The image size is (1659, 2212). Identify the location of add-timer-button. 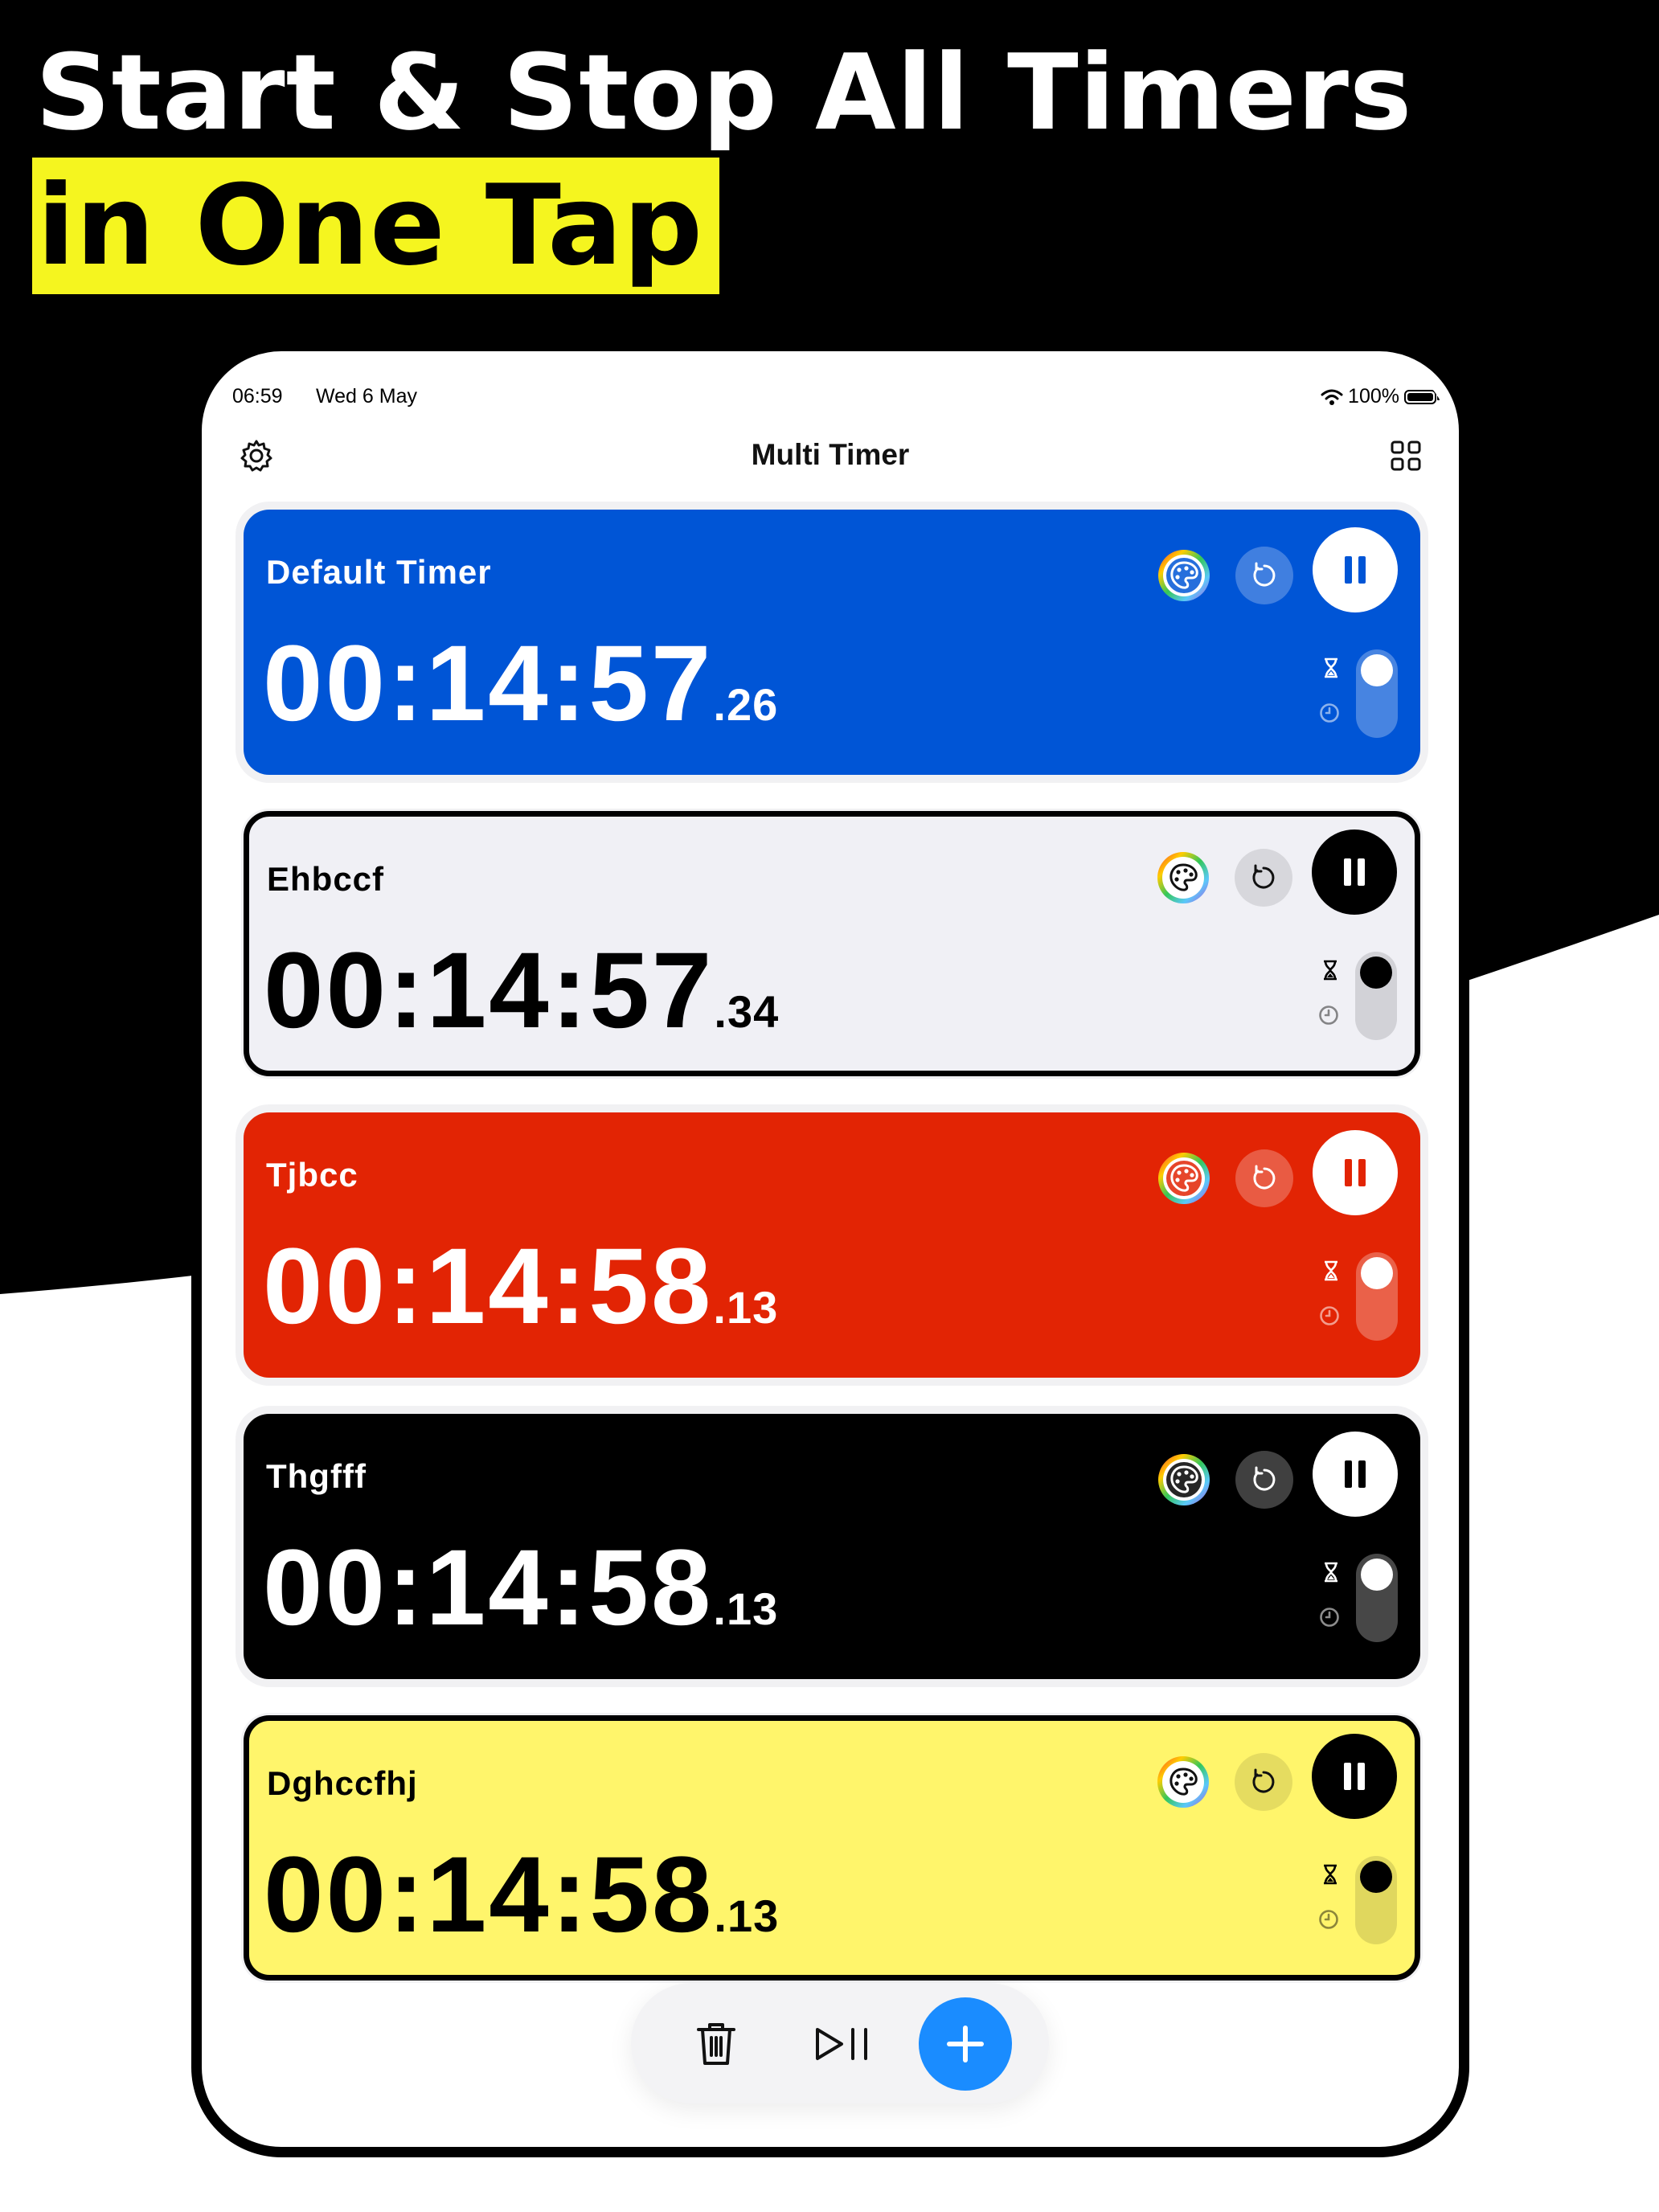
(965, 2044).